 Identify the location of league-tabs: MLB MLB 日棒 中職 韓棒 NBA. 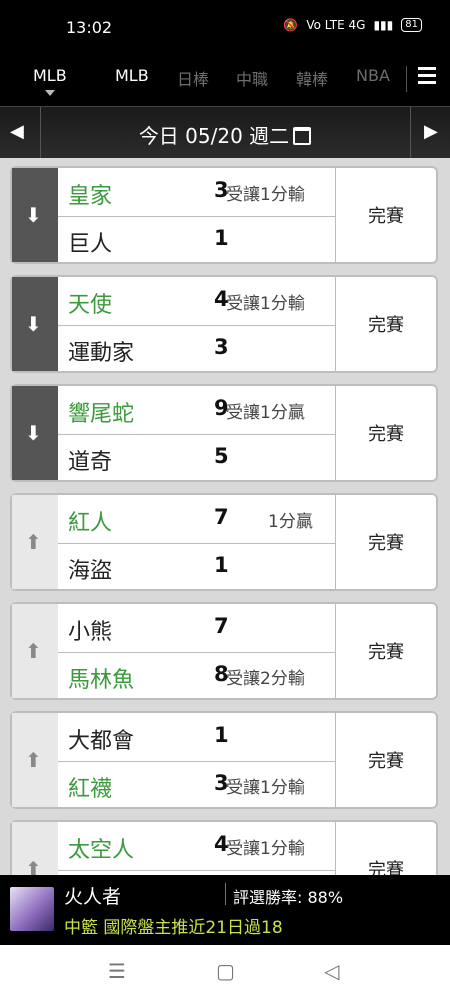
(225, 81).